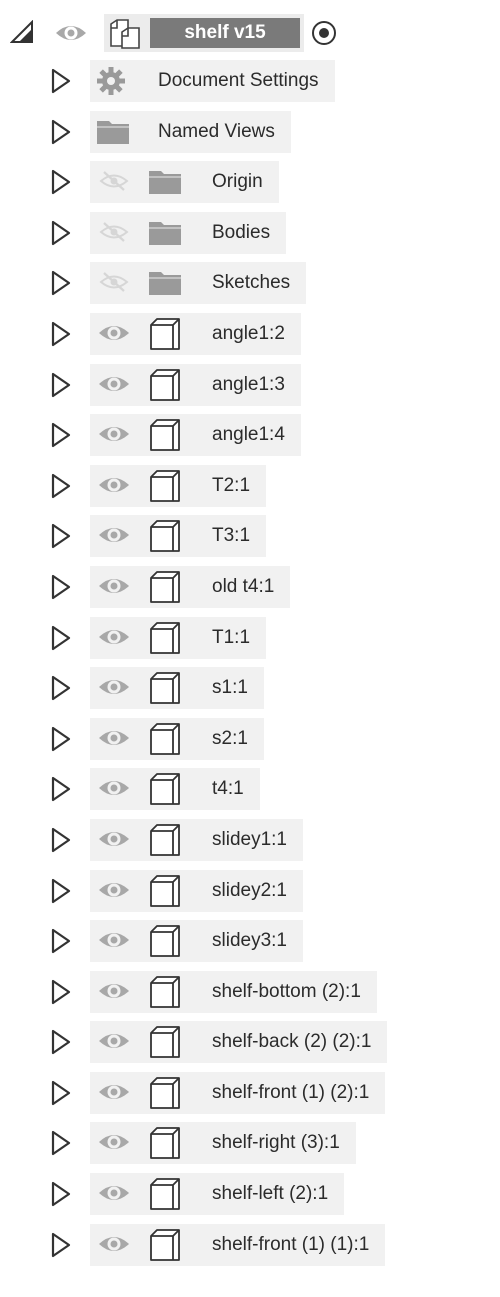 Image resolution: width=500 pixels, height=1297 pixels. I want to click on tree-row: shelf-right (3):1, so click(250, 1143).